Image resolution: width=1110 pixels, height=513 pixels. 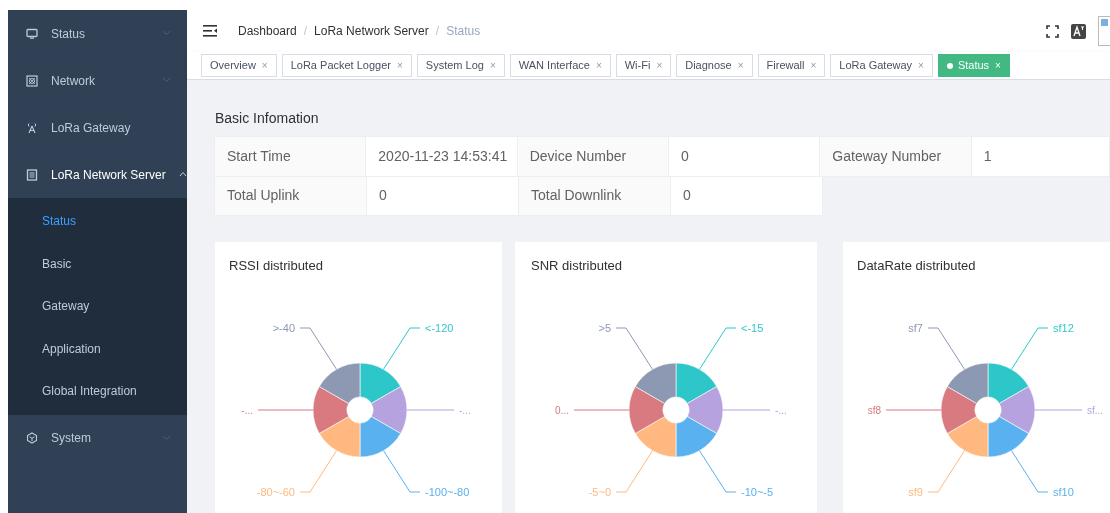 What do you see at coordinates (73, 81) in the screenshot?
I see `sidebar-item-label: Network` at bounding box center [73, 81].